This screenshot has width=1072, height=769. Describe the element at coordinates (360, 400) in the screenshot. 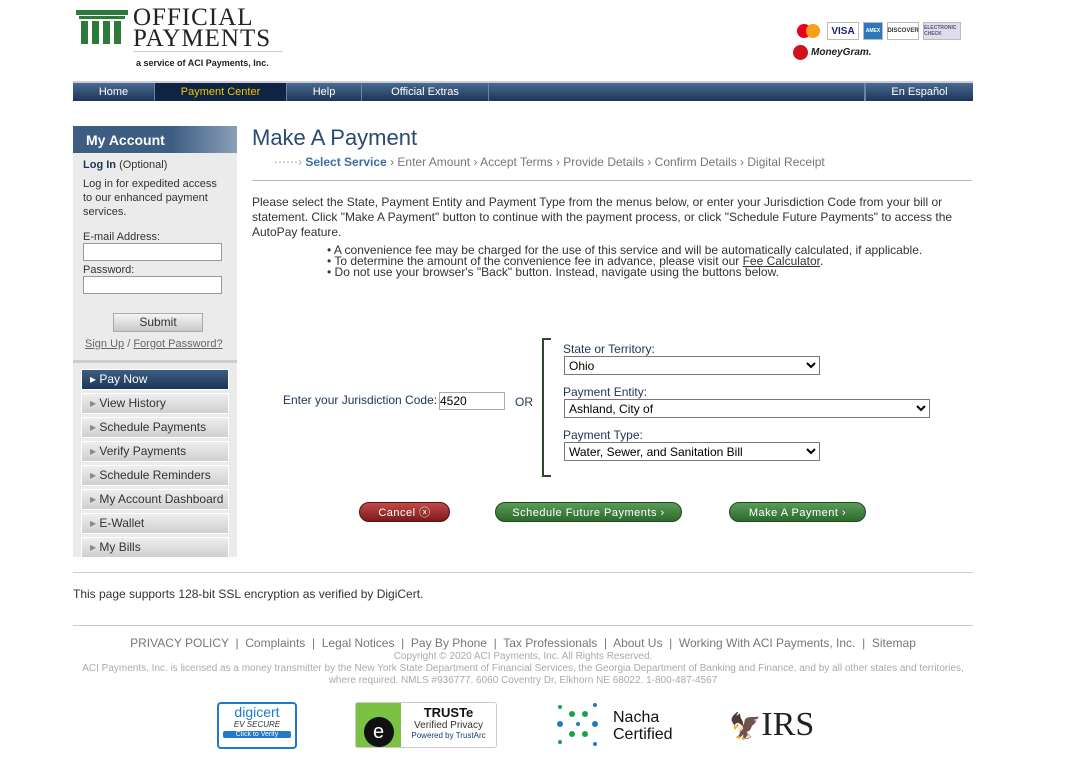

I see `jurisdiction-label: Enter your Jurisdiction Code:` at that location.